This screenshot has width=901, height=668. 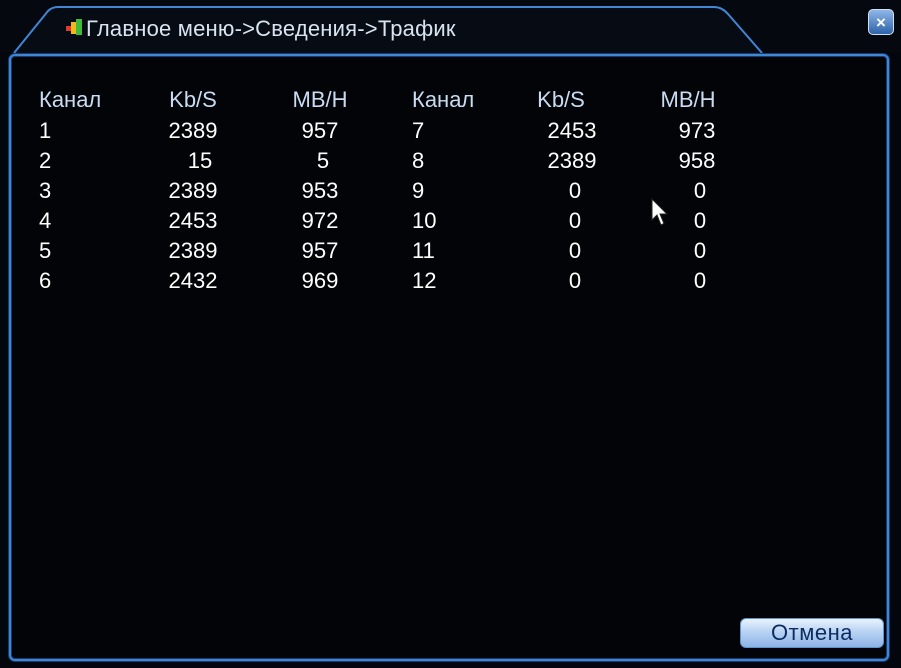 What do you see at coordinates (688, 99) in the screenshot?
I see `column-header-mbh-2: MB/H` at bounding box center [688, 99].